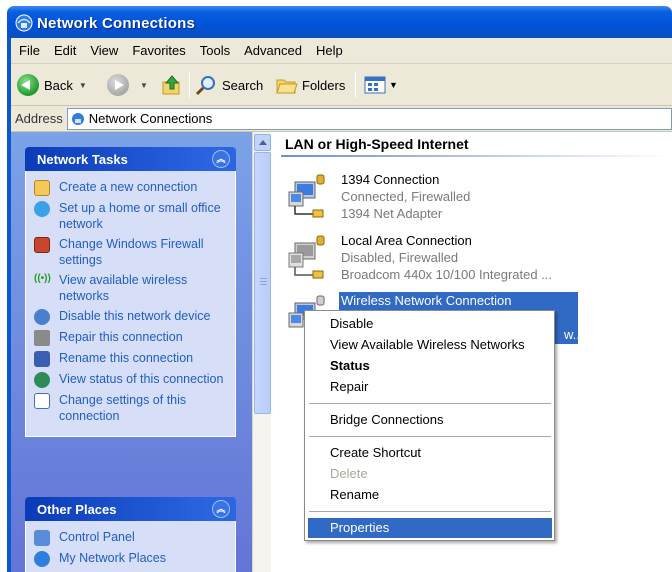 This screenshot has height=572, width=672. I want to click on other-places-list: Control Panel My Network Places, so click(130, 546).